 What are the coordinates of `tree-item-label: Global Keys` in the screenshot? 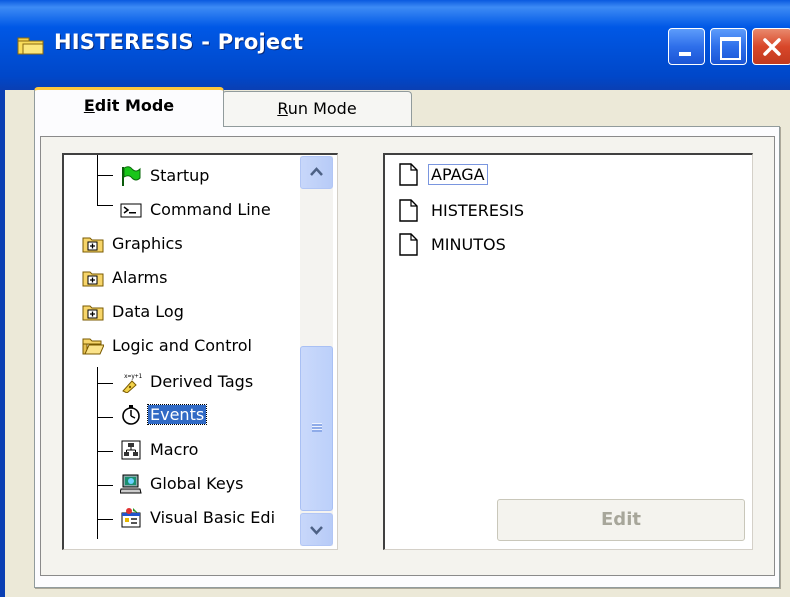 It's located at (197, 483).